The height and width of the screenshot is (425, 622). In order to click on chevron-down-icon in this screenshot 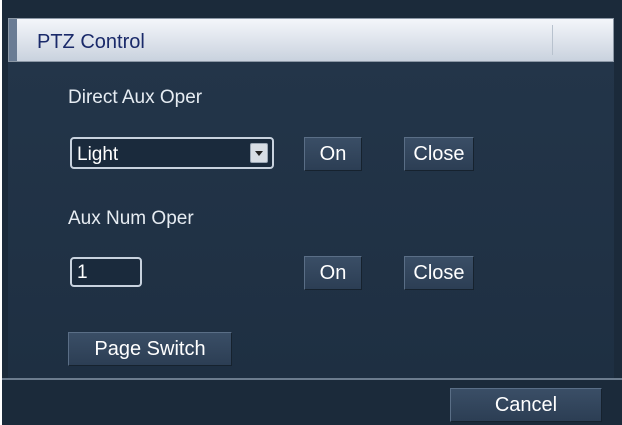, I will do `click(259, 153)`.